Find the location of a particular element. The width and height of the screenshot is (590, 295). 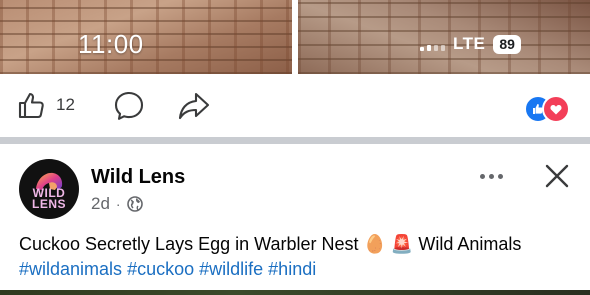

more-dots-icon is located at coordinates (482, 176).